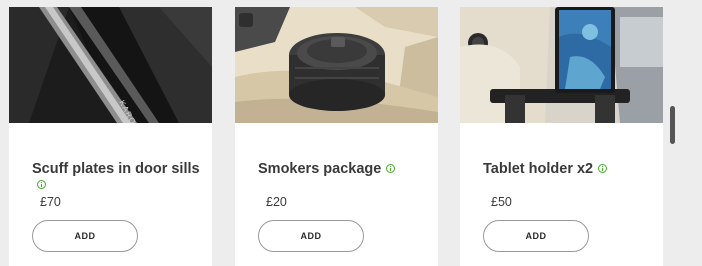 The image size is (702, 266). Describe the element at coordinates (538, 169) in the screenshot. I see `accessory-title-text: Tablet holder x2` at that location.